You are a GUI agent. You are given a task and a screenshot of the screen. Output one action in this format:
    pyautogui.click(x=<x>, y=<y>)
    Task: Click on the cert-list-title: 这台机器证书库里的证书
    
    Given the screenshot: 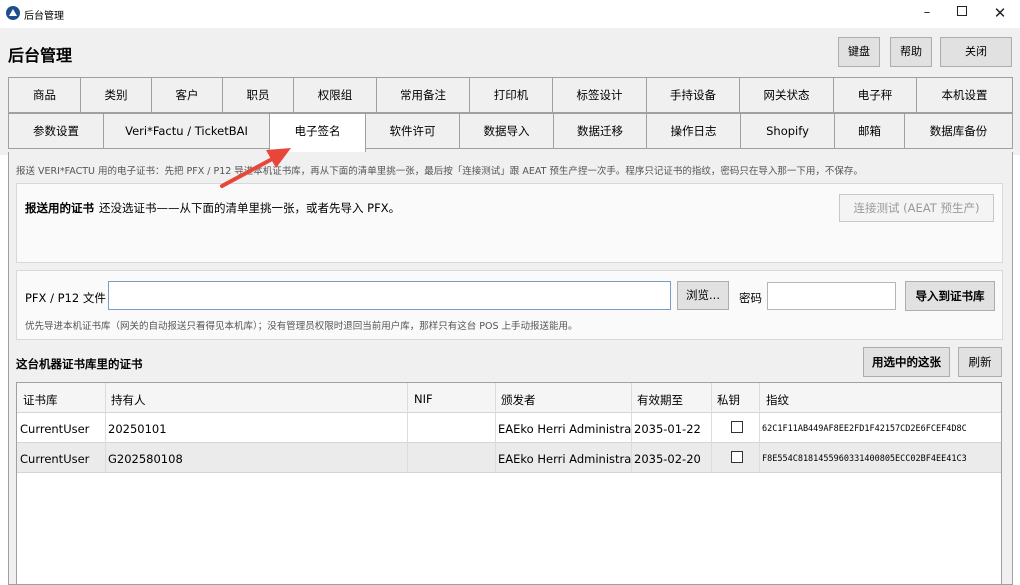 What is the action you would take?
    pyautogui.click(x=79, y=364)
    